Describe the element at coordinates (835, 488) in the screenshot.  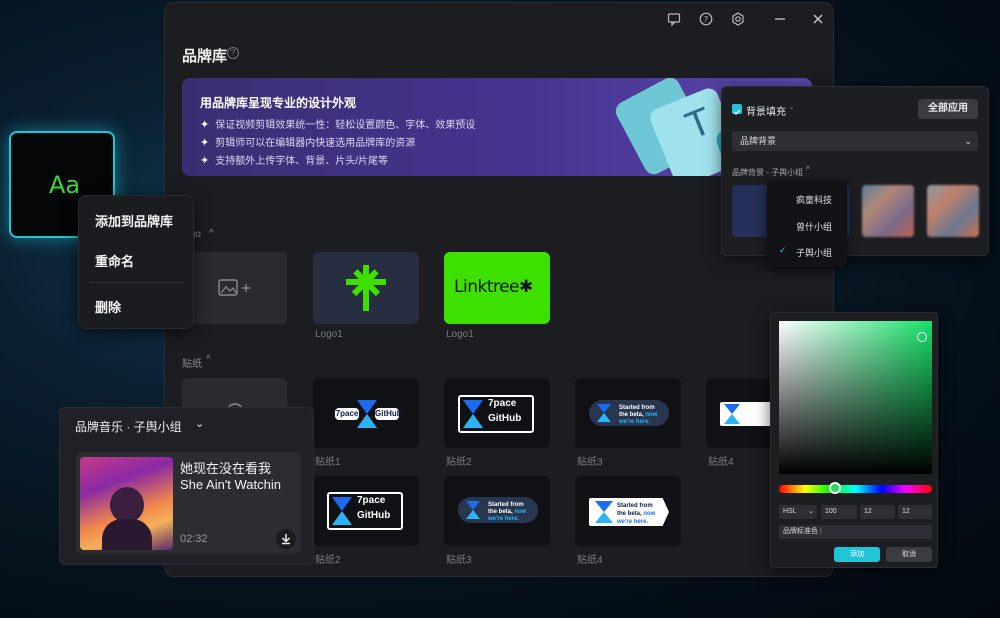
I see `hue-handle` at that location.